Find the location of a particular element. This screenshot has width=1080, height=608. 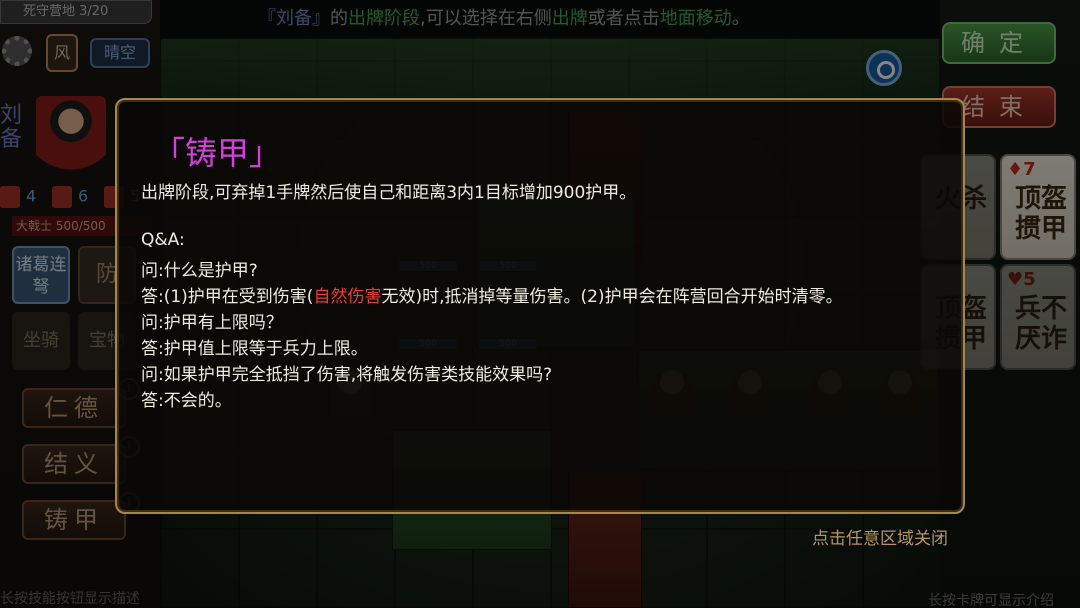

qa-answer-text: 答:(1)护甲在受到伤害( is located at coordinates (227, 297).